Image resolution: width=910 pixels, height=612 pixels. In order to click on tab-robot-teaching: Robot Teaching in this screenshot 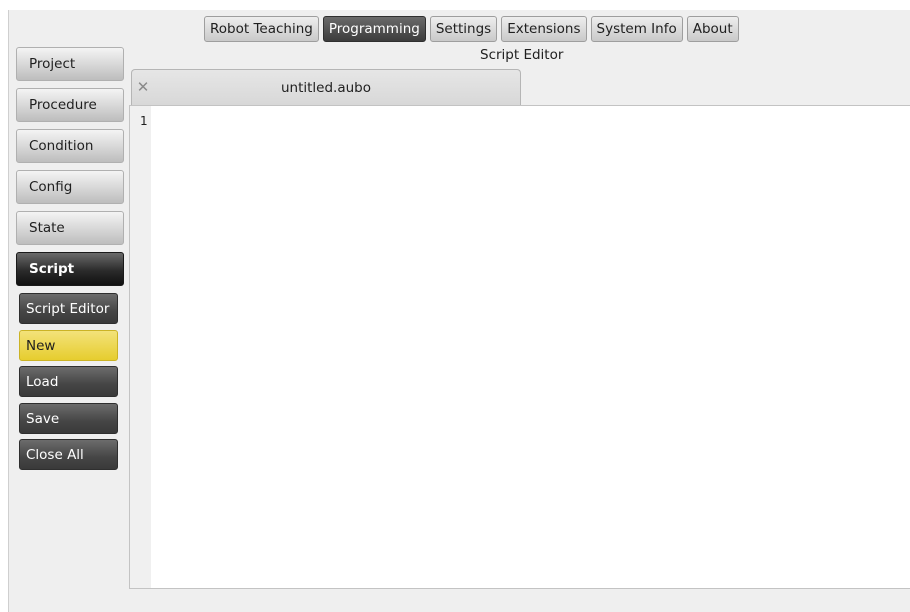, I will do `click(261, 29)`.